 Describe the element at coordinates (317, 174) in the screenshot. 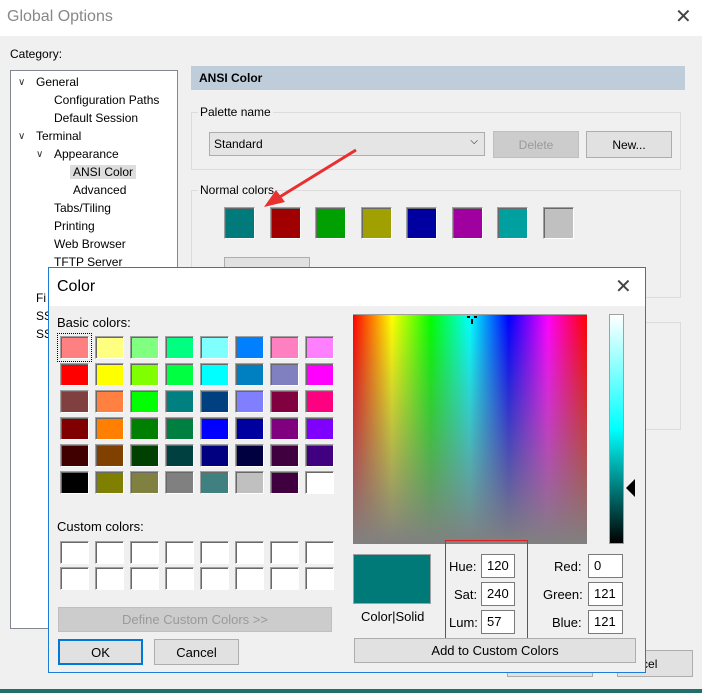

I see `arrow-shaft` at that location.